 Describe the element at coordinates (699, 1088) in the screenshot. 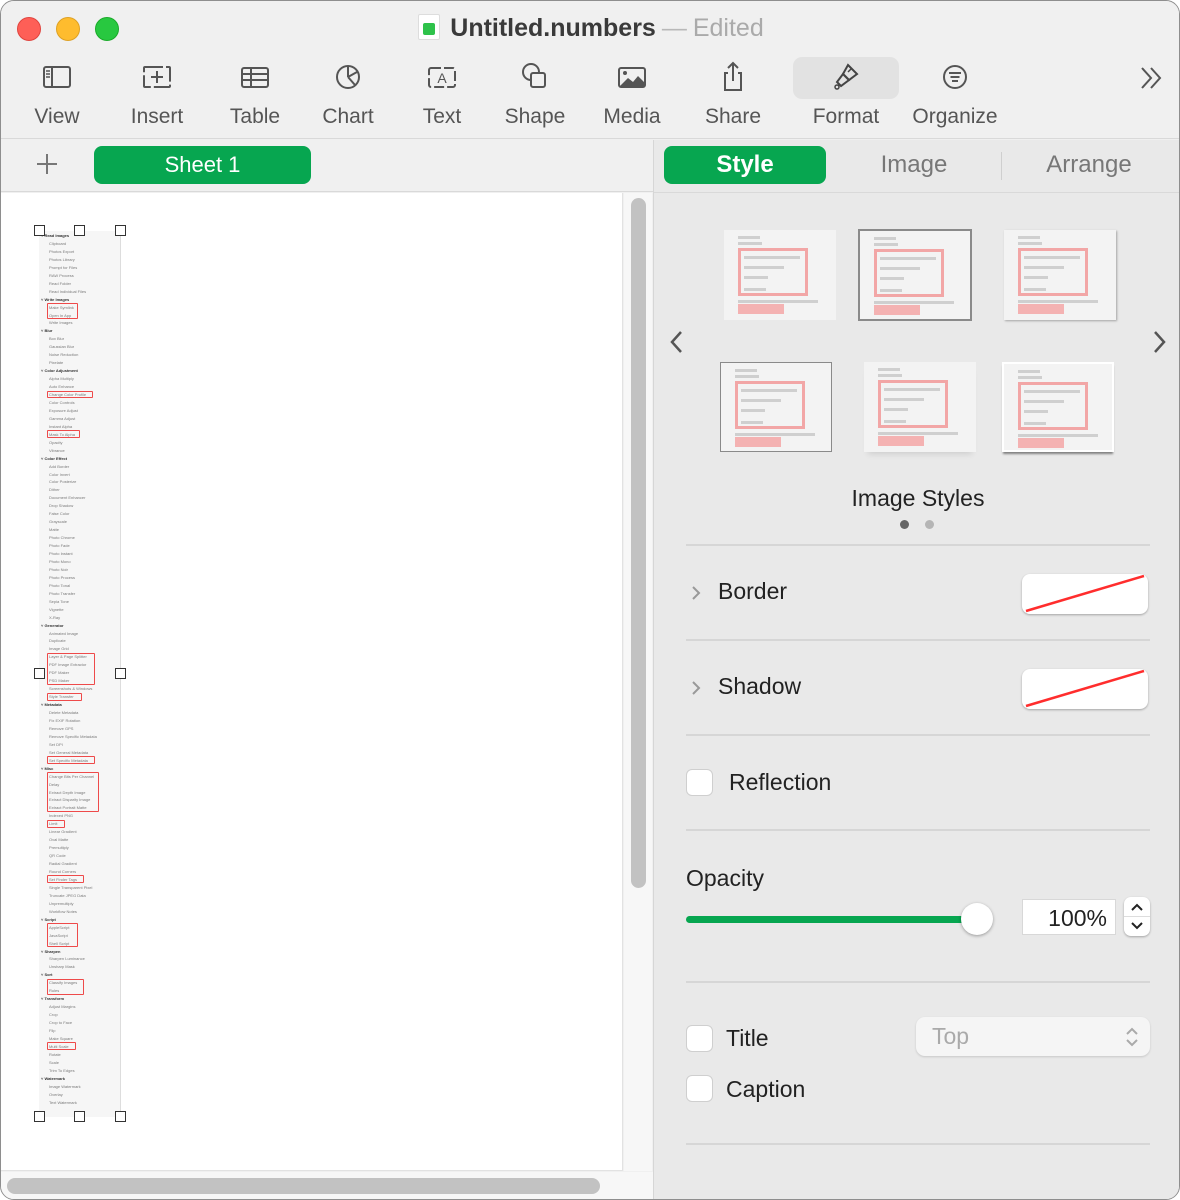

I see `caption-checkbox` at that location.